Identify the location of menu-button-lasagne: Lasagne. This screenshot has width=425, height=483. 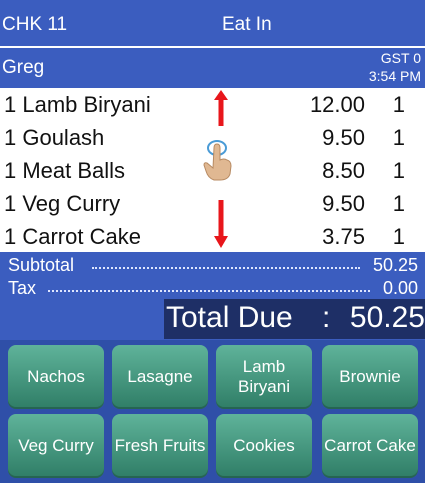
(160, 377).